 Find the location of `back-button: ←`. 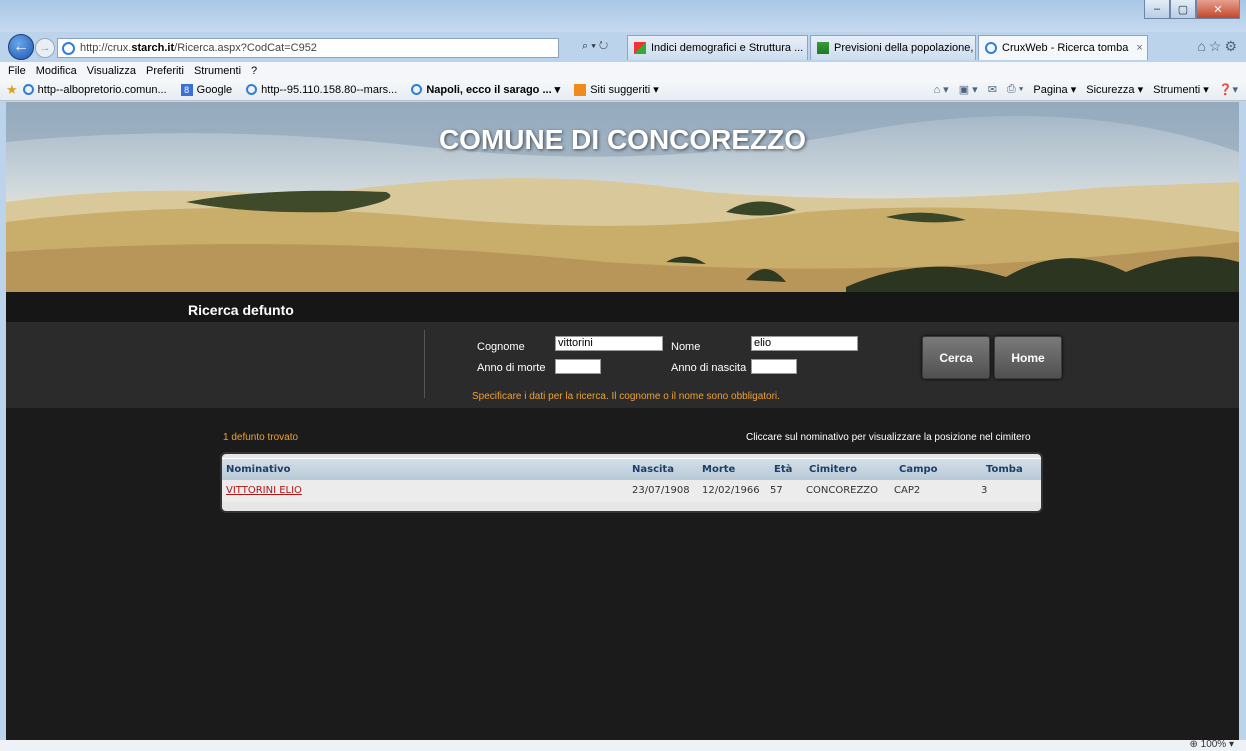

back-button: ← is located at coordinates (21, 47).